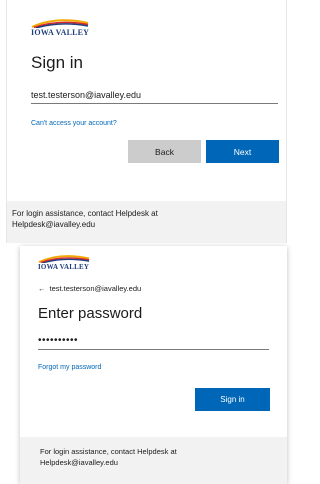 This screenshot has height=484, width=320. What do you see at coordinates (69, 367) in the screenshot?
I see `forgot-password-link: Forgot my password` at bounding box center [69, 367].